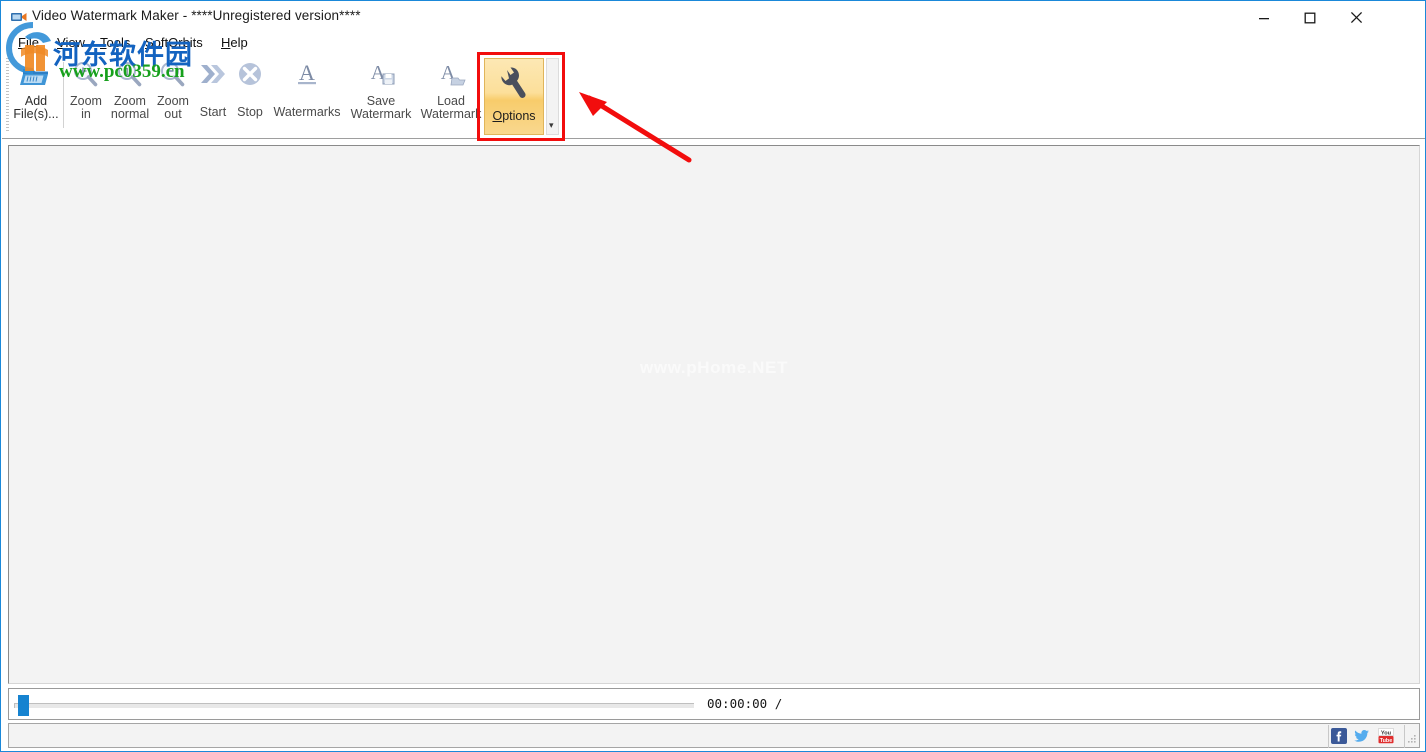 Image resolution: width=1426 pixels, height=752 pixels. I want to click on toolbar-button-zoom-out: Zoom out, so click(173, 88).